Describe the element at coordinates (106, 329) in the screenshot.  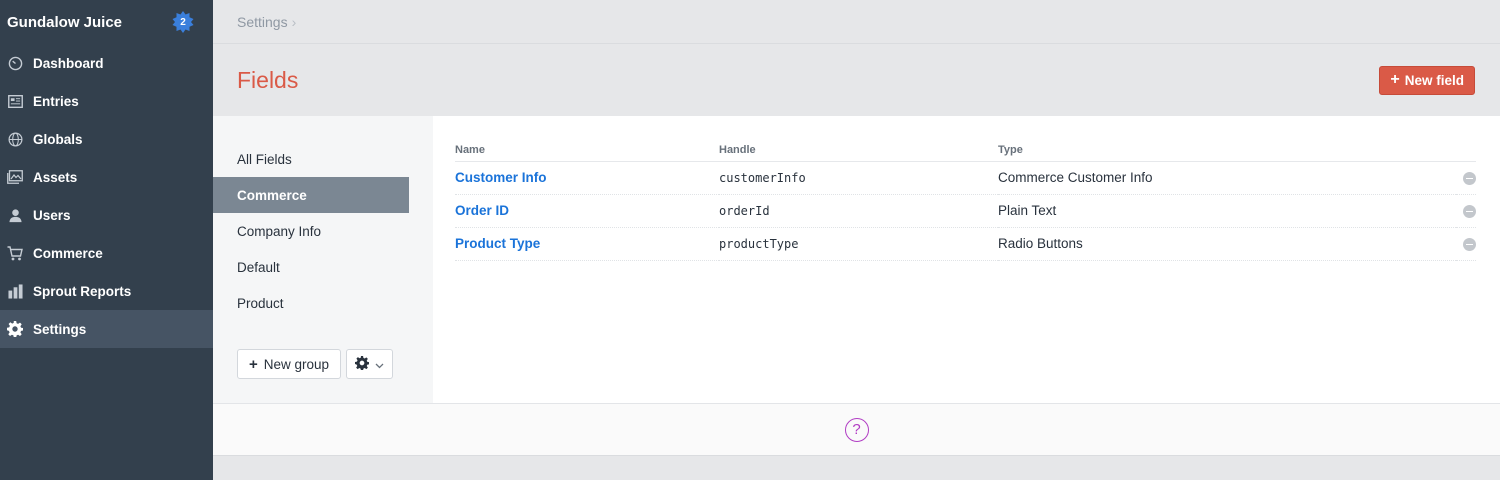
I see `nav-item-settings: Settings` at that location.